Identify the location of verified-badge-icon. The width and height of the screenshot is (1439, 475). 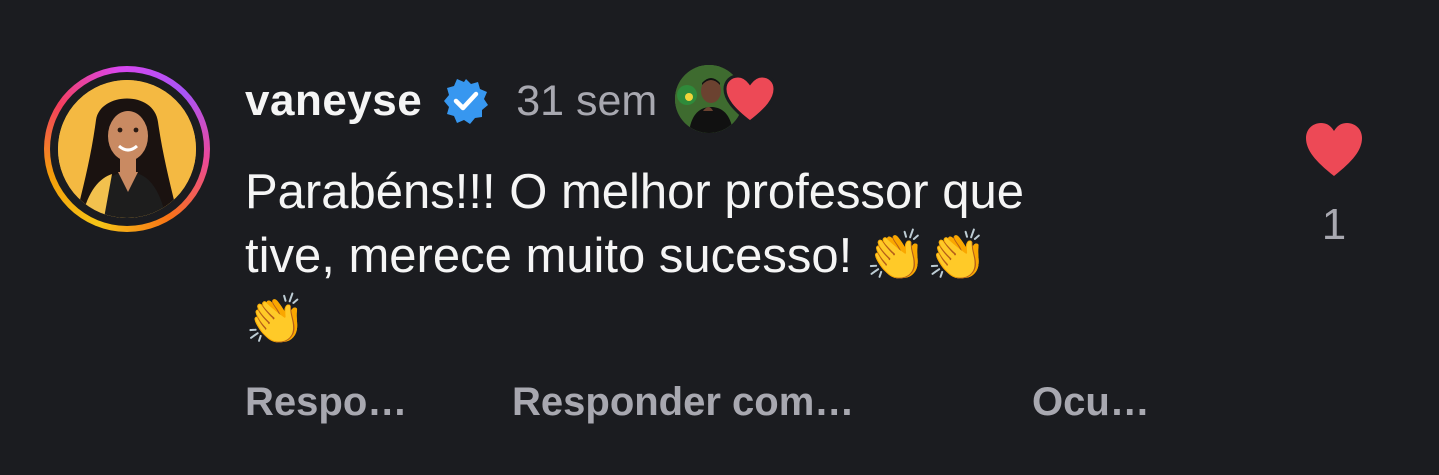
(466, 101).